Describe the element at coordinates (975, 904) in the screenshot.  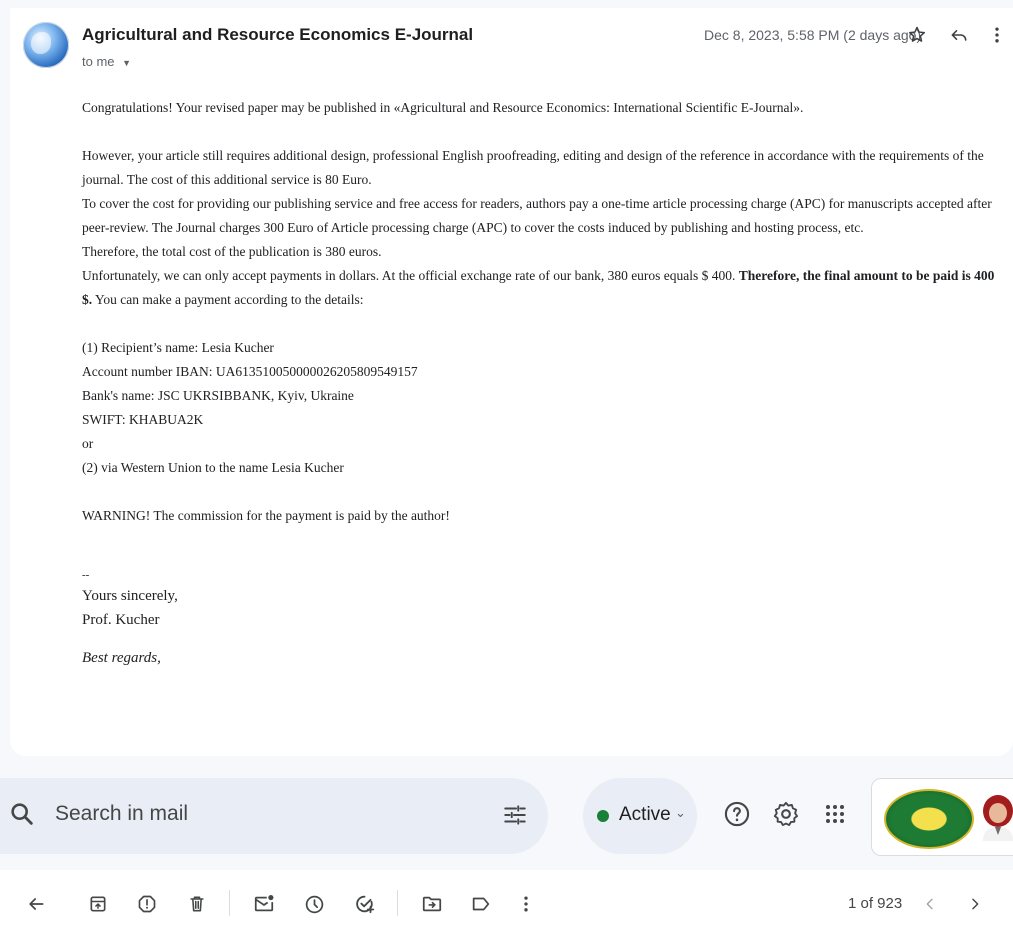
I see `next-icon` at that location.